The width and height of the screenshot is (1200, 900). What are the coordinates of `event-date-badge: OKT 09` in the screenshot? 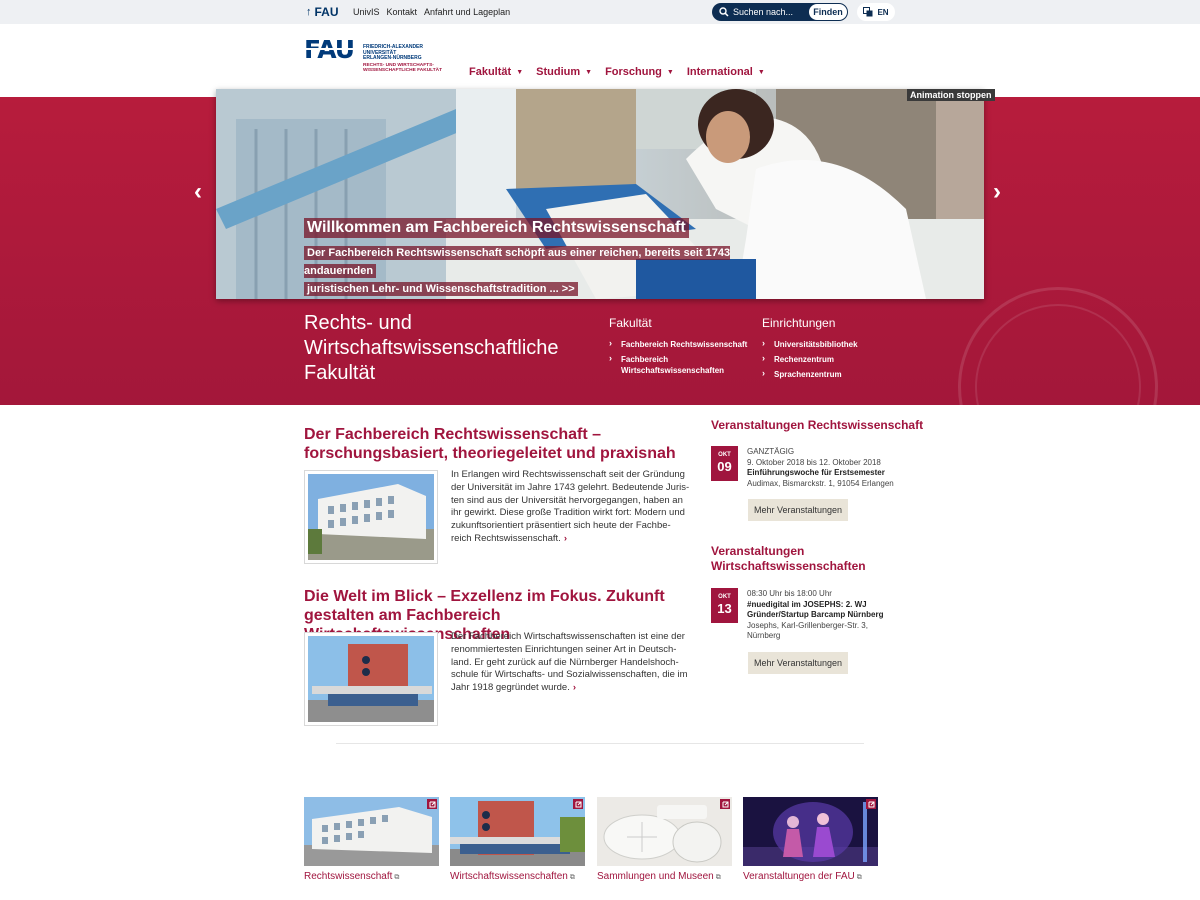 It's located at (724, 463).